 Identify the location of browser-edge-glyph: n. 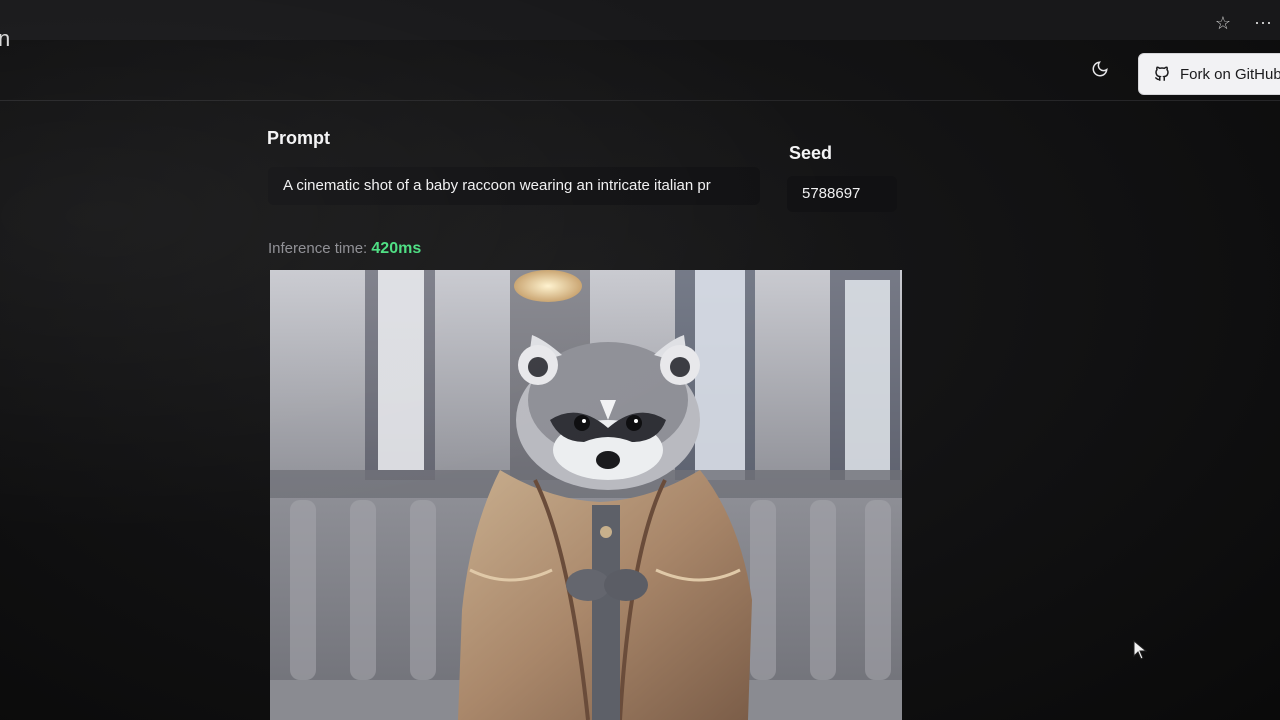
(5, 38).